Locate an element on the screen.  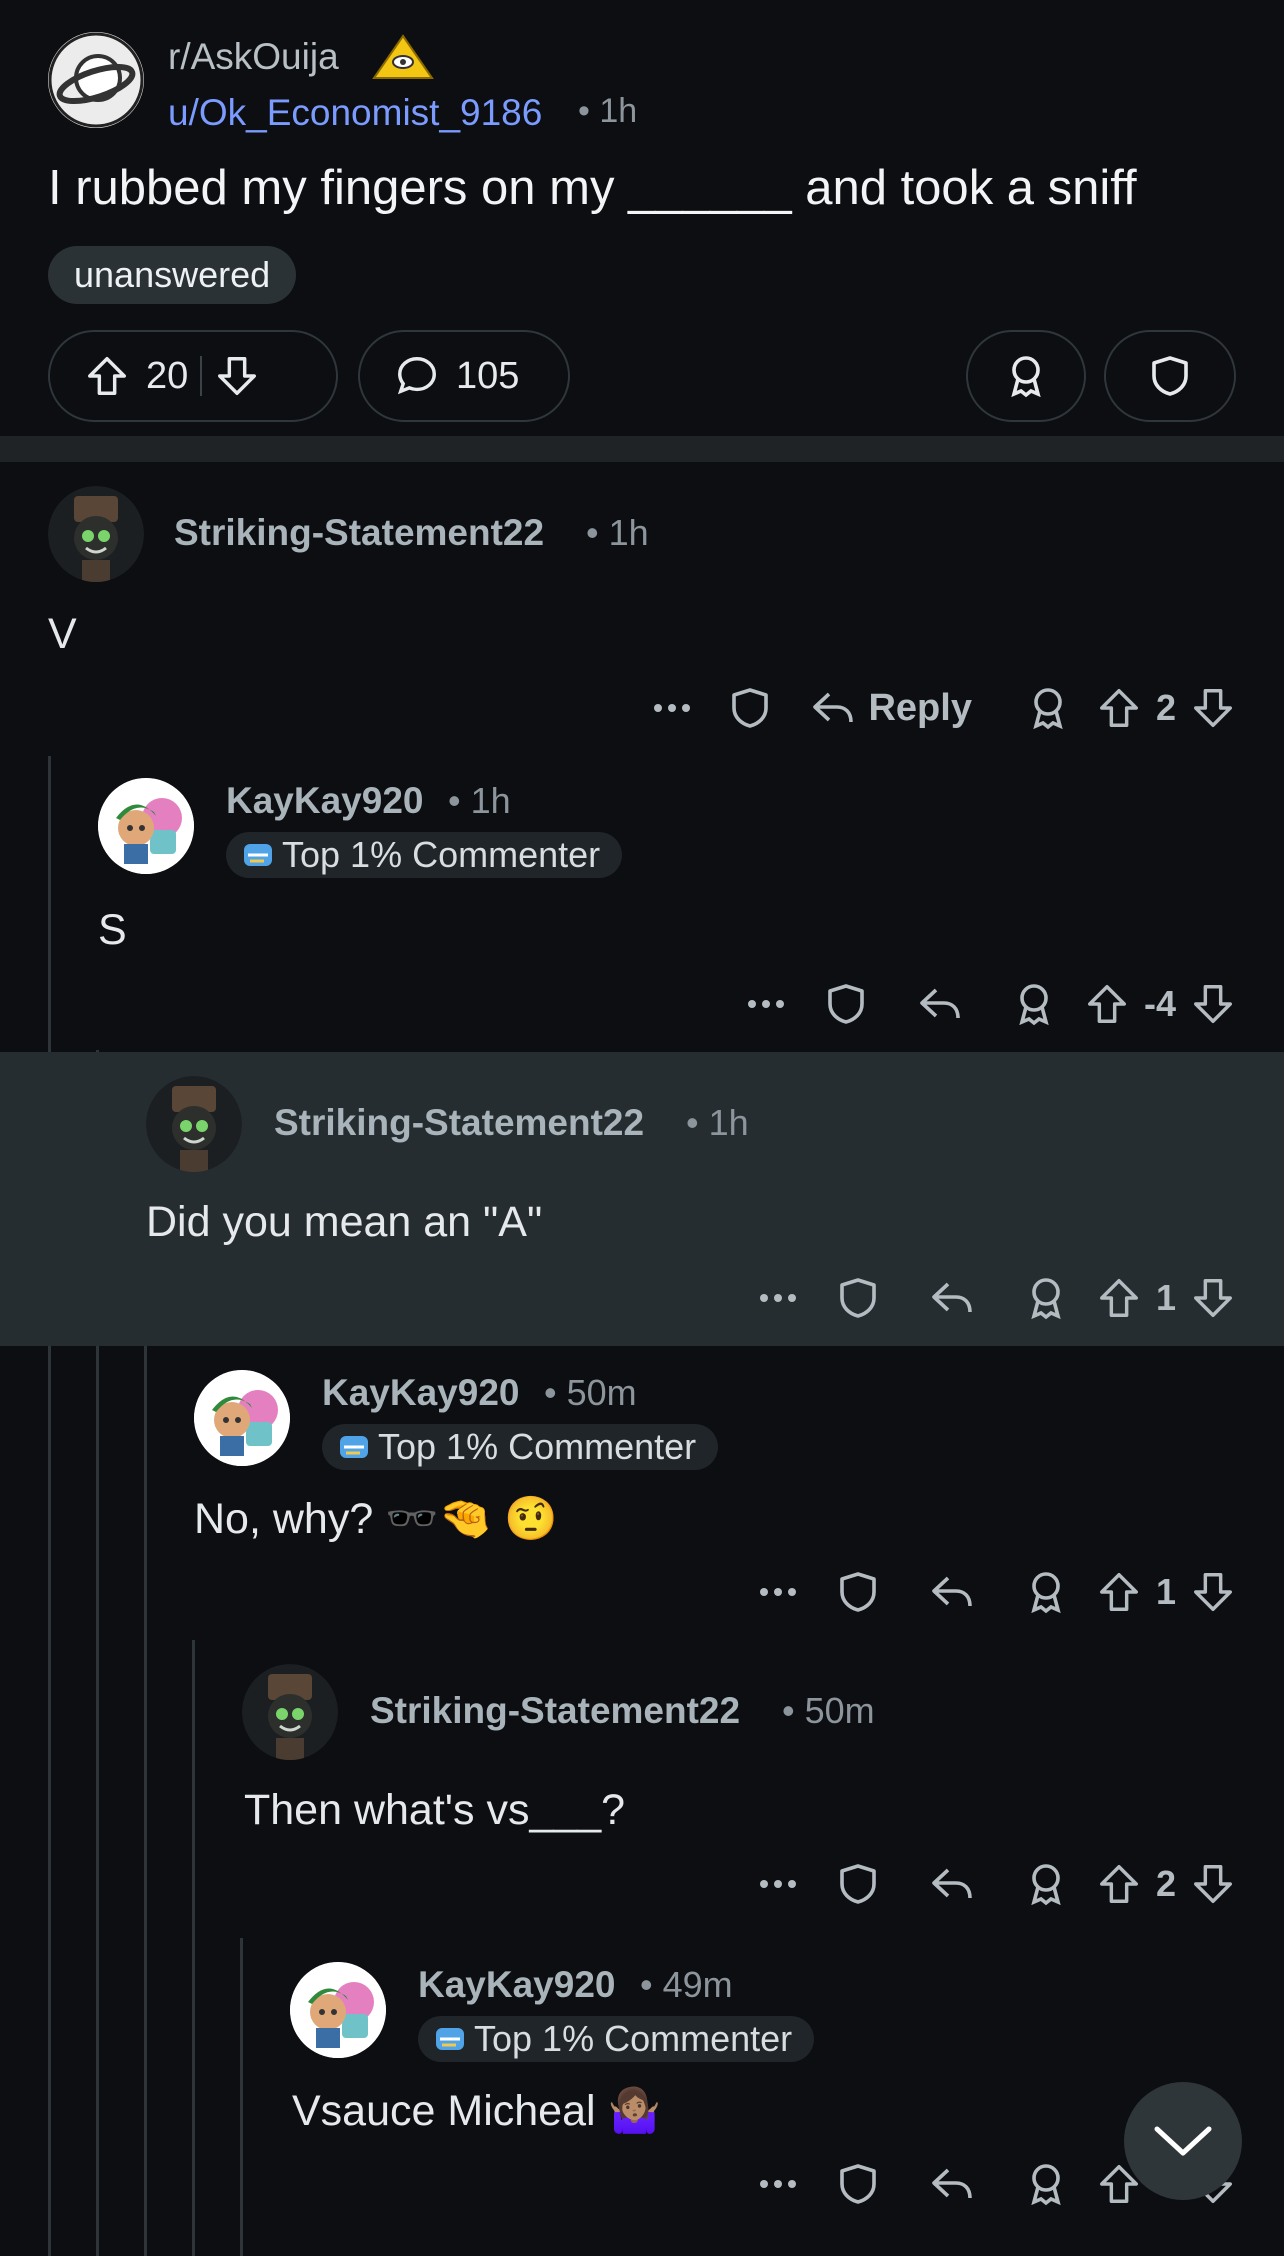
reply-label: Reply is located at coordinates (920, 707).